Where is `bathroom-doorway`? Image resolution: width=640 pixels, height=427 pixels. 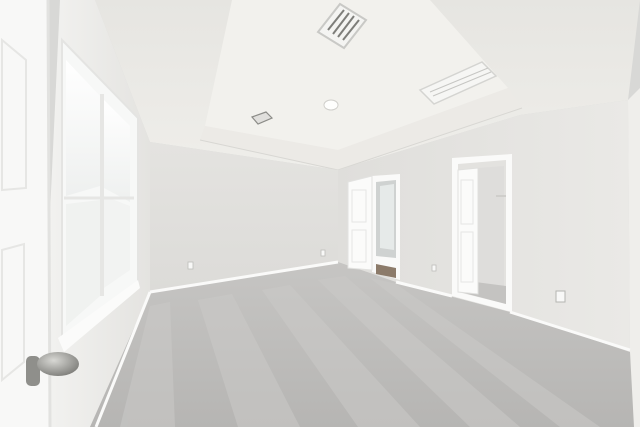 bathroom-doorway is located at coordinates (373, 227).